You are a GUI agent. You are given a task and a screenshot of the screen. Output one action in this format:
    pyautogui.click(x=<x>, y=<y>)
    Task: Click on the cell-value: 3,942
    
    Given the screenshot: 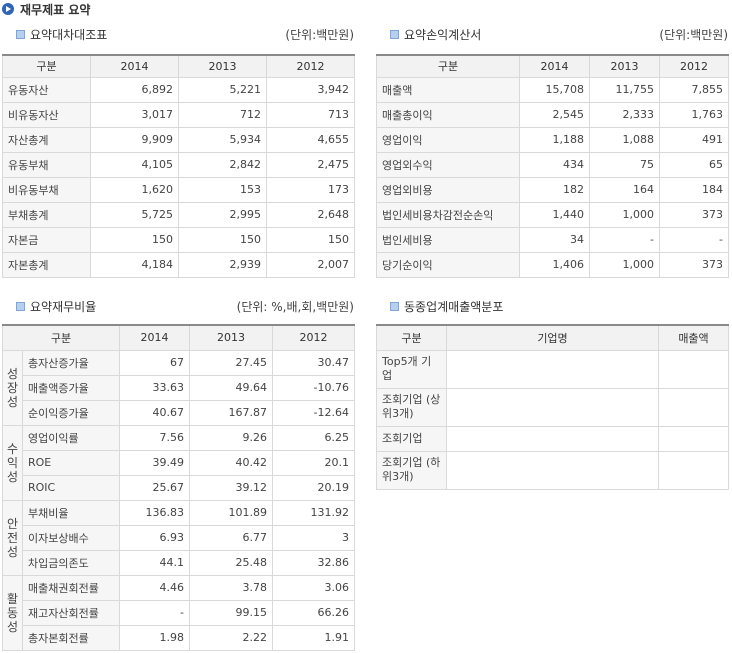 What is the action you would take?
    pyautogui.click(x=310, y=89)
    